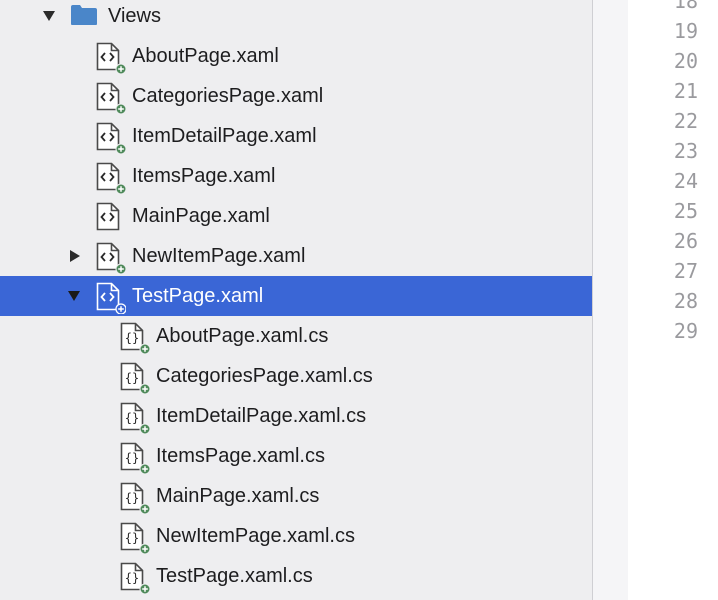 The width and height of the screenshot is (718, 600). Describe the element at coordinates (685, 31) in the screenshot. I see `line-number: 19` at that location.